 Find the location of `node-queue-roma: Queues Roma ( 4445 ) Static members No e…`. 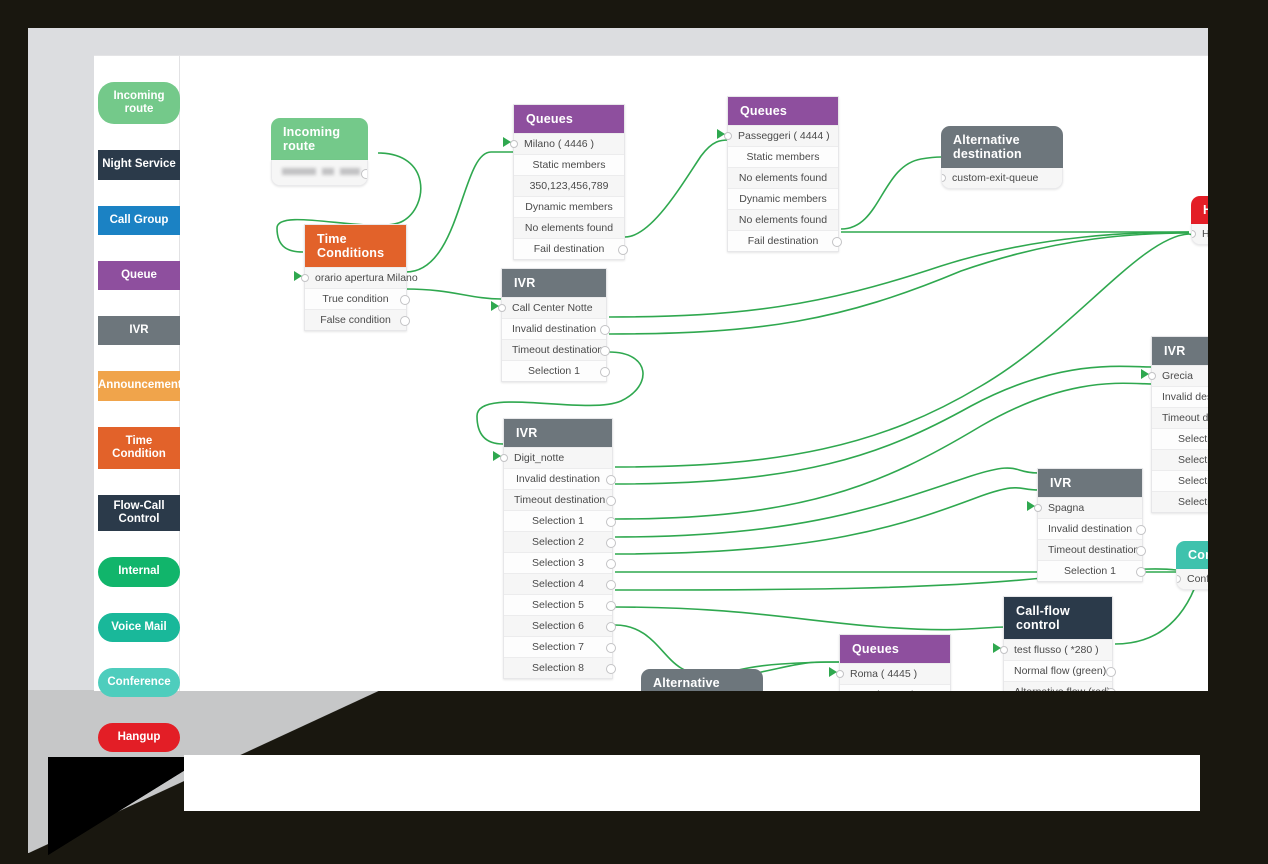

node-queue-roma: Queues Roma ( 4445 ) Static members No e… is located at coordinates (890, 662).